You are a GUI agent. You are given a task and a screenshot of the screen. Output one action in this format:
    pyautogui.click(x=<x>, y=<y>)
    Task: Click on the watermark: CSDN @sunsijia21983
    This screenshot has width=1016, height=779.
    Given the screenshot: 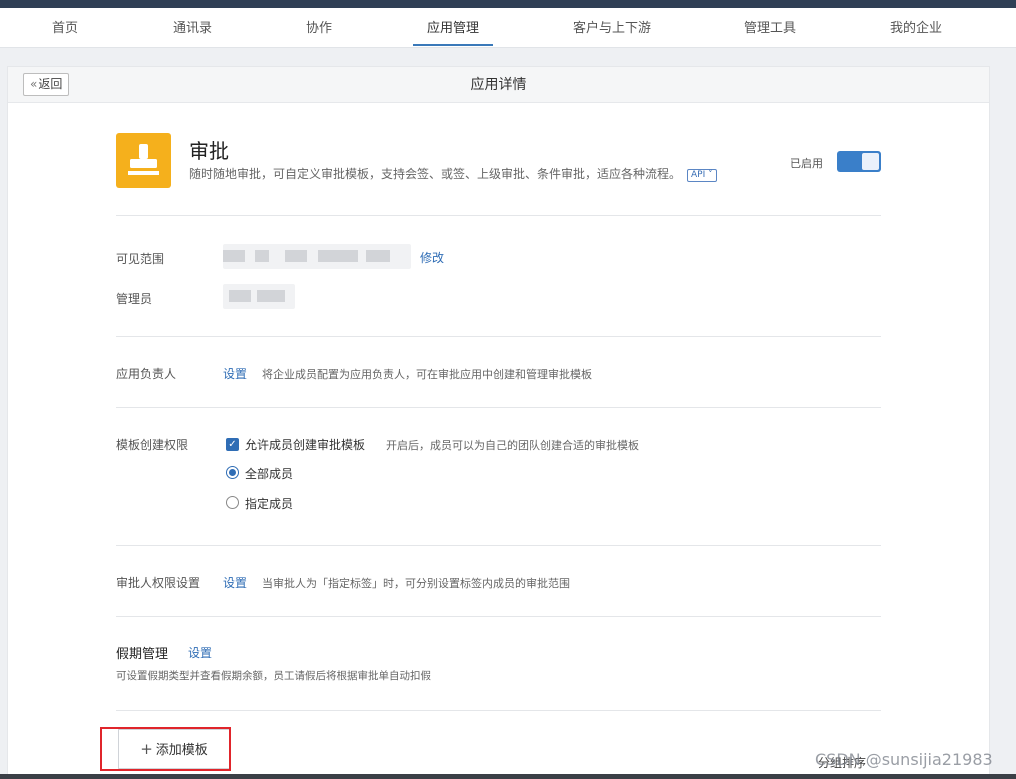 What is the action you would take?
    pyautogui.click(x=904, y=759)
    